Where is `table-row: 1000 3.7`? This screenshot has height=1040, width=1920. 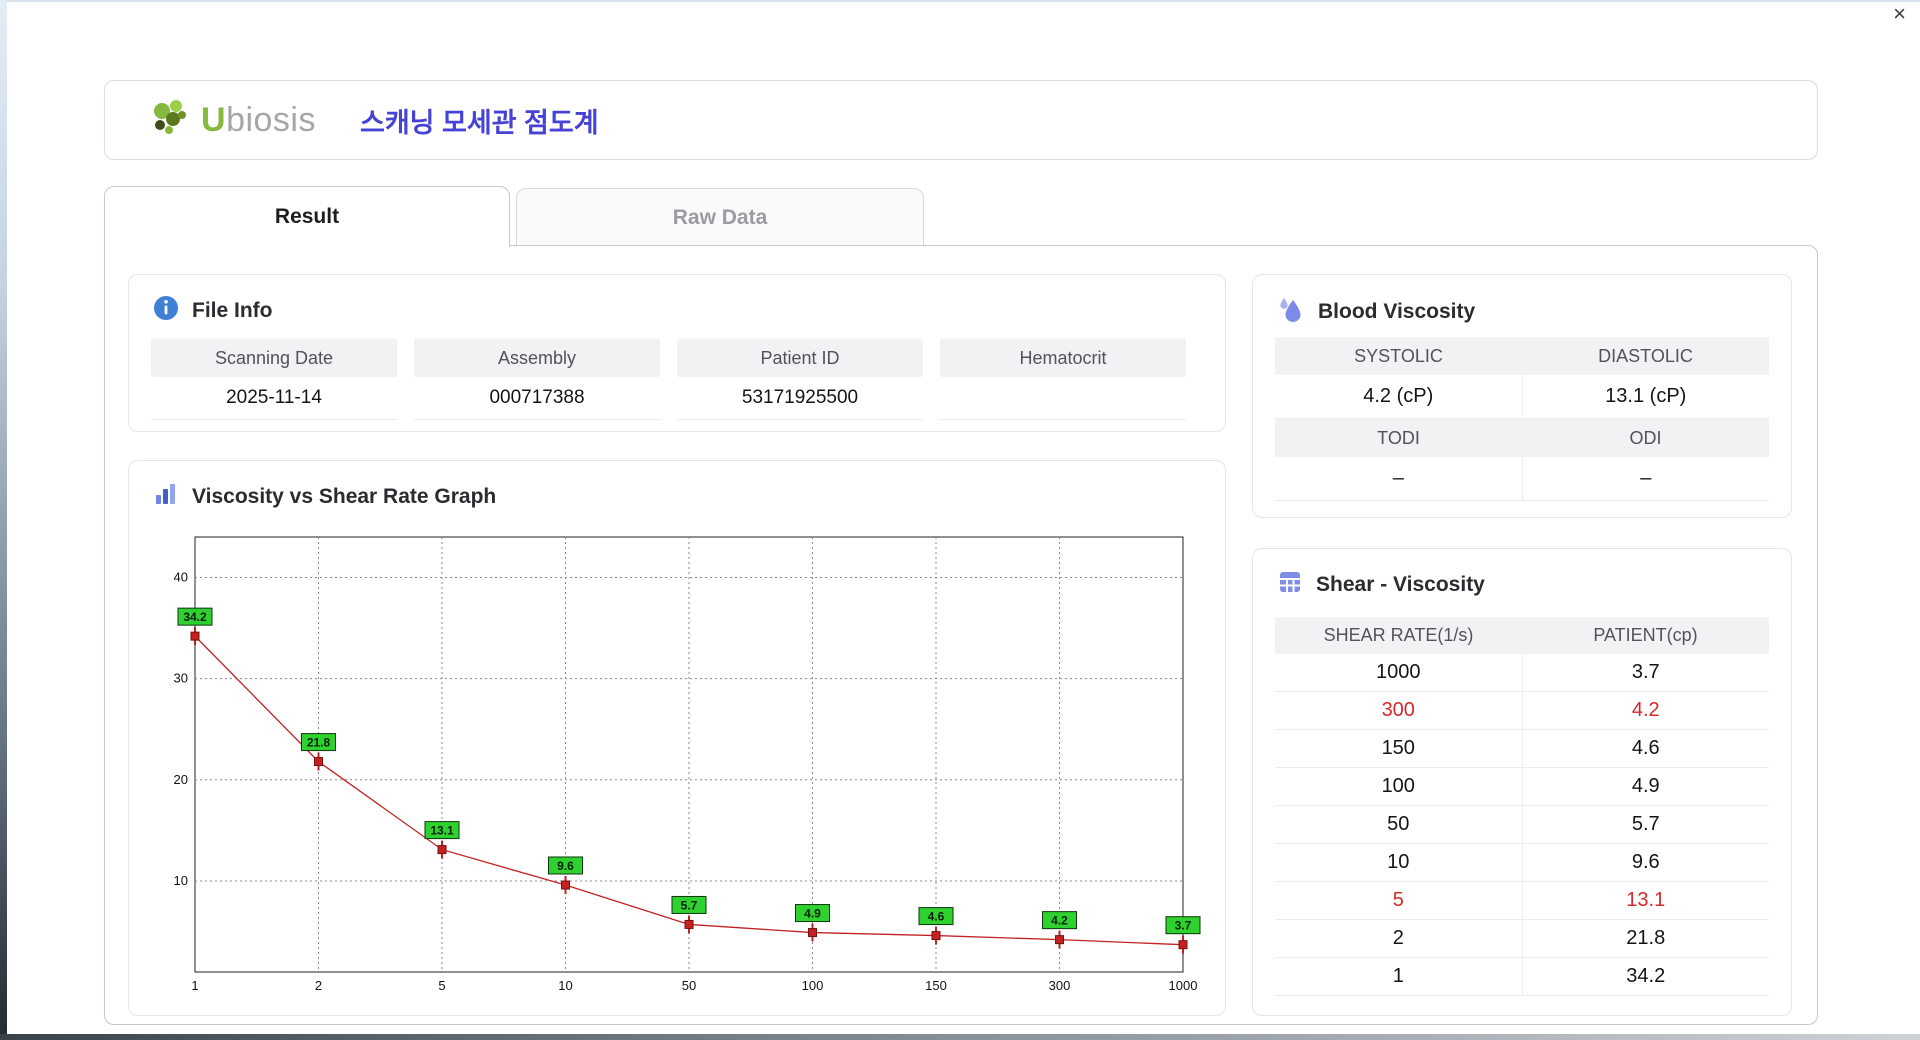
table-row: 1000 3.7 is located at coordinates (1522, 673).